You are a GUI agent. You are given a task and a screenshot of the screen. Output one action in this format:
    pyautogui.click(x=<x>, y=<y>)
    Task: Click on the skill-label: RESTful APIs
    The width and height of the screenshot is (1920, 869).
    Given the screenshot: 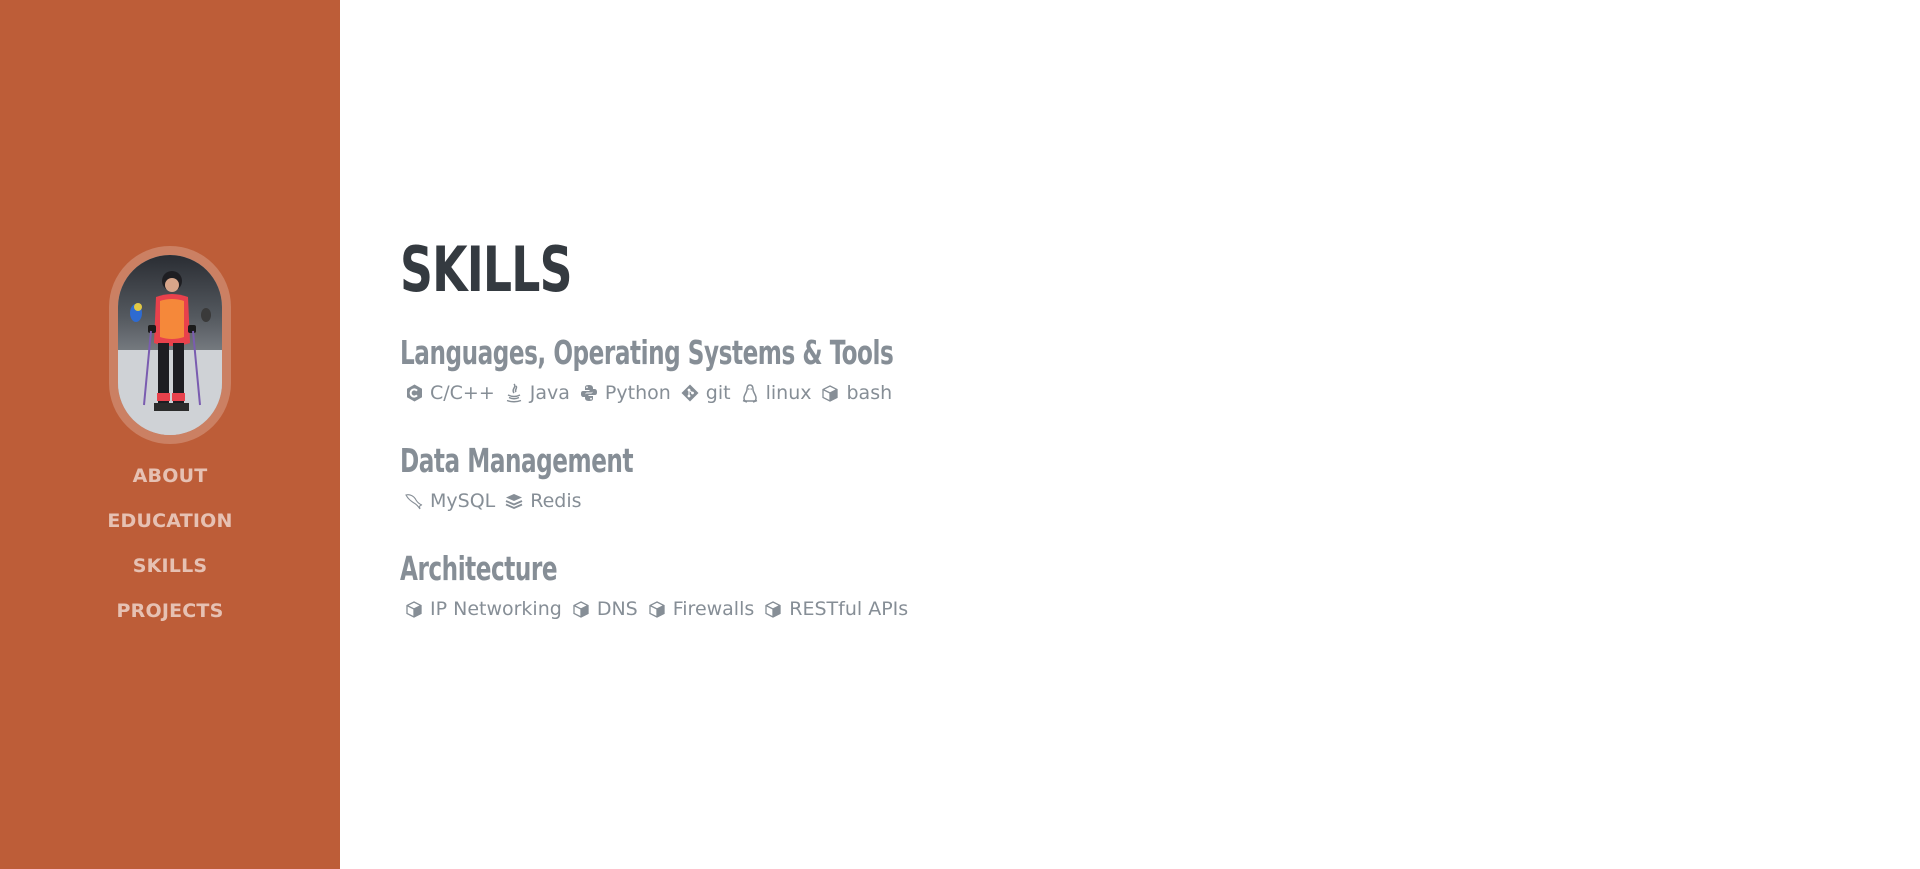 What is the action you would take?
    pyautogui.click(x=849, y=609)
    